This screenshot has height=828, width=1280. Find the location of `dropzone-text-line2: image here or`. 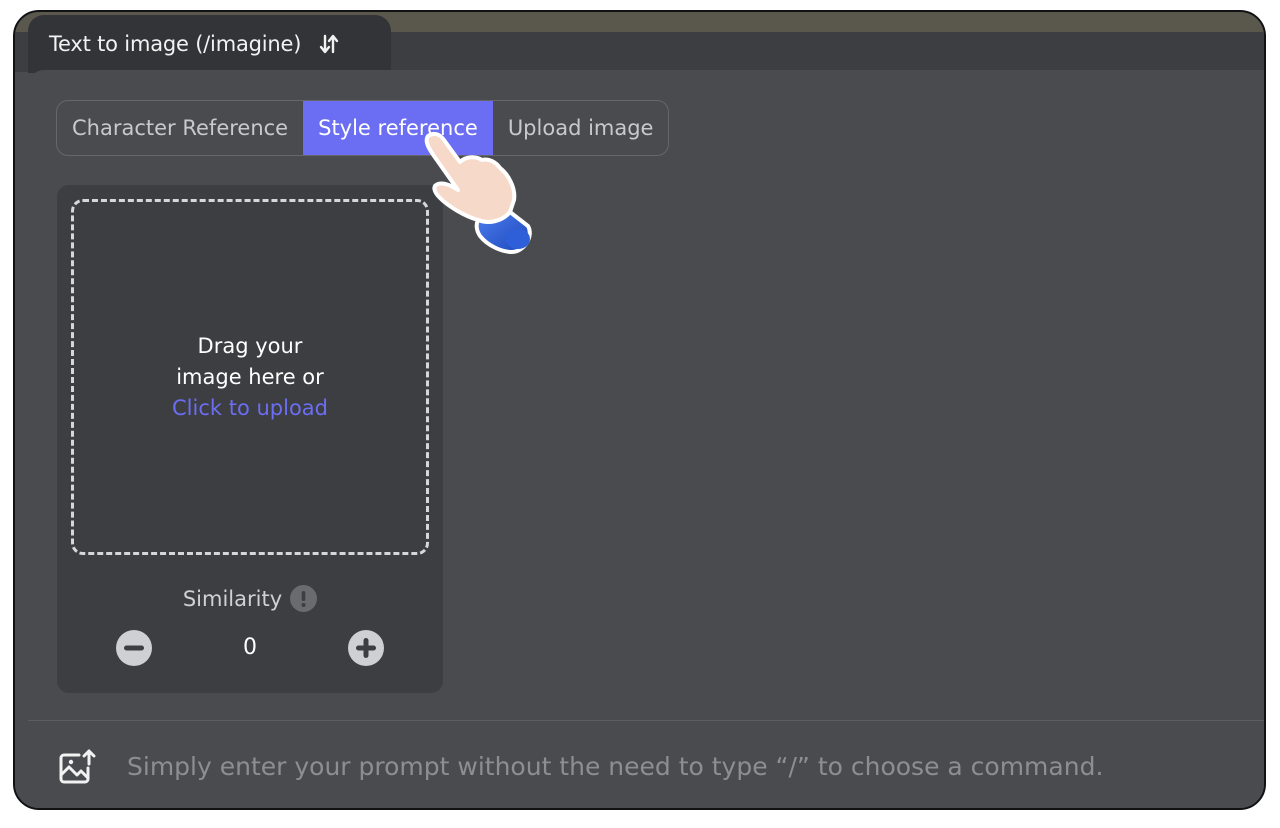

dropzone-text-line2: image here or is located at coordinates (250, 376).